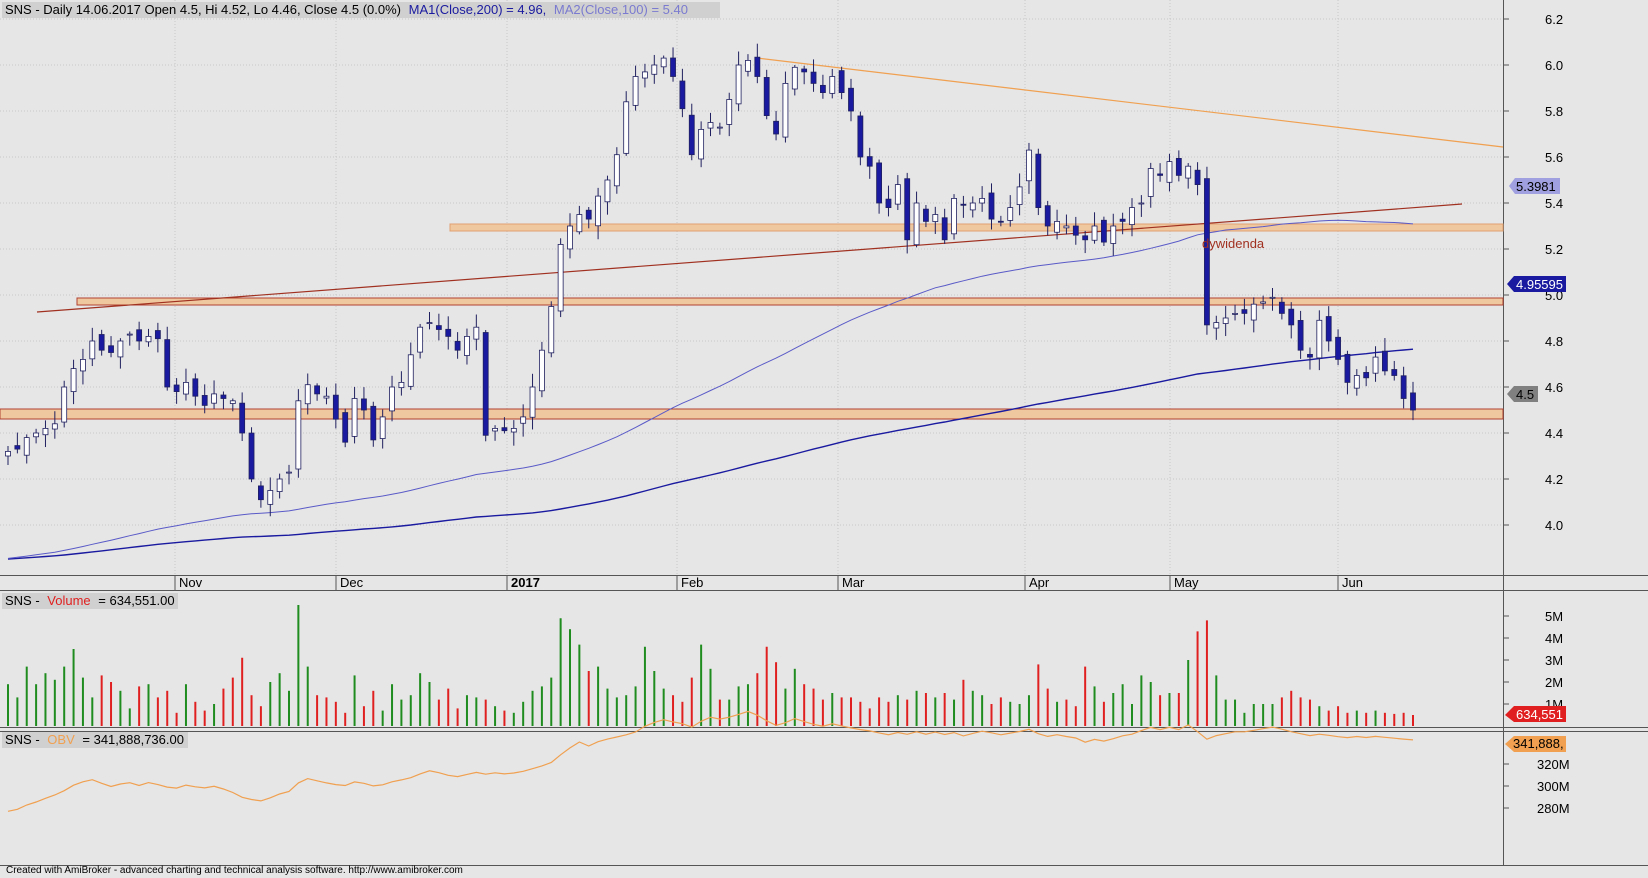 Image resolution: width=1648 pixels, height=878 pixels. I want to click on month-label: May, so click(1186, 582).